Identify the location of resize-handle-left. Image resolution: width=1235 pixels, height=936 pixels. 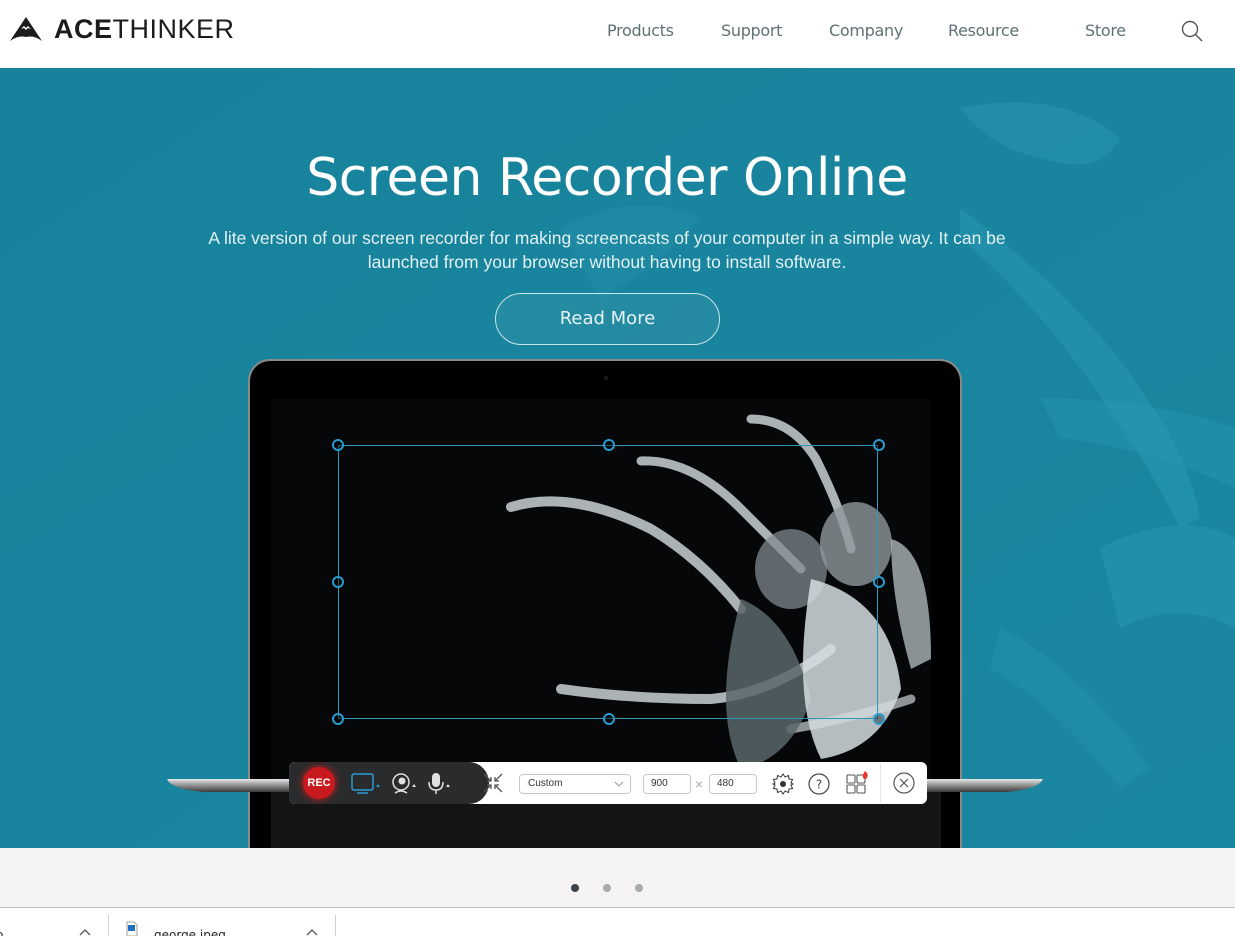
(338, 582).